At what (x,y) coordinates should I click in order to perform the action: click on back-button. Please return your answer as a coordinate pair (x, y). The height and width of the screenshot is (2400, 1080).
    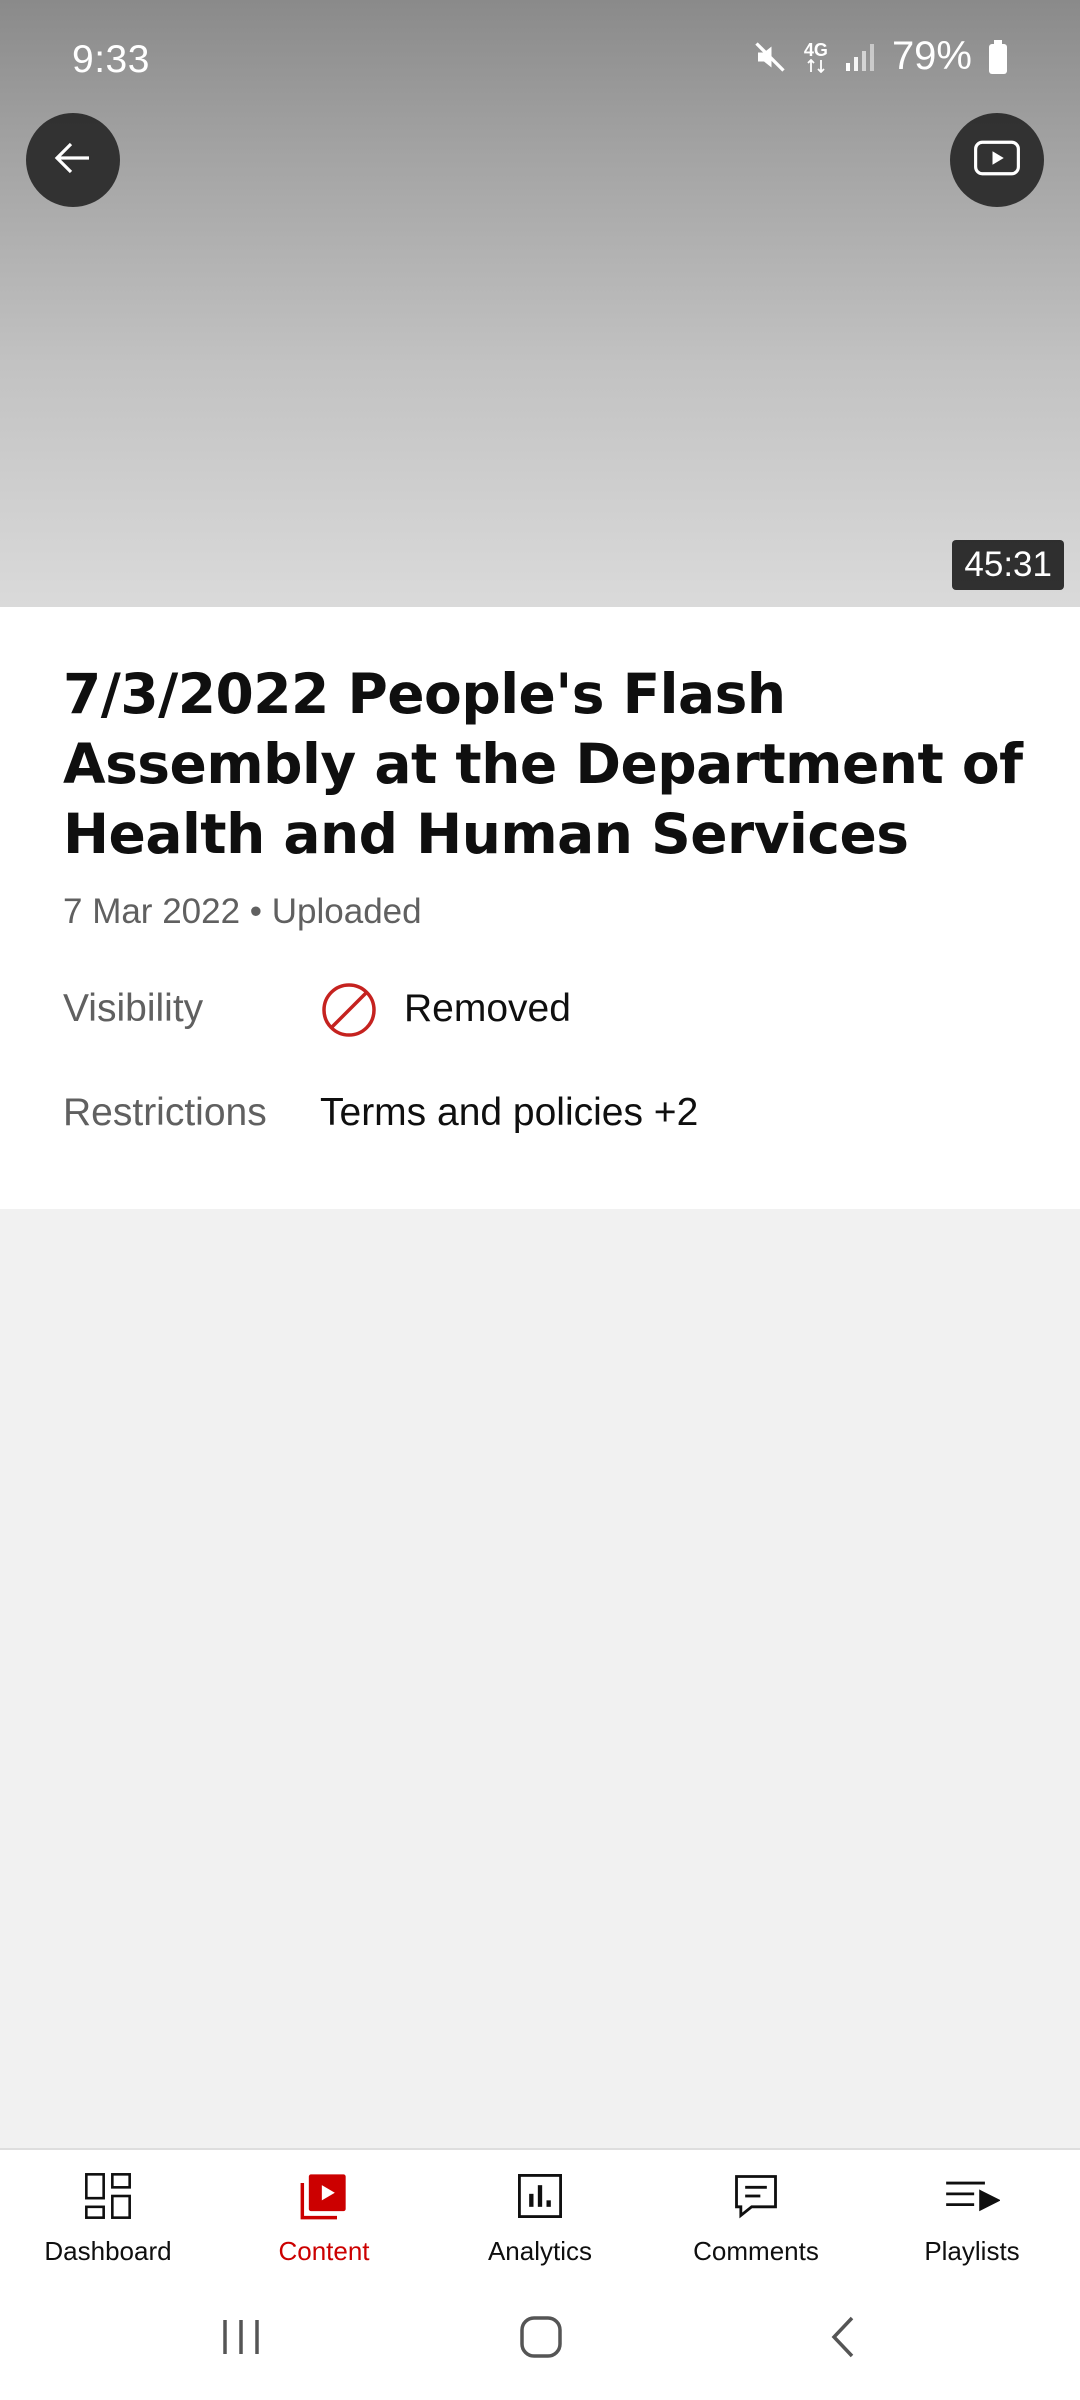
    Looking at the image, I should click on (73, 160).